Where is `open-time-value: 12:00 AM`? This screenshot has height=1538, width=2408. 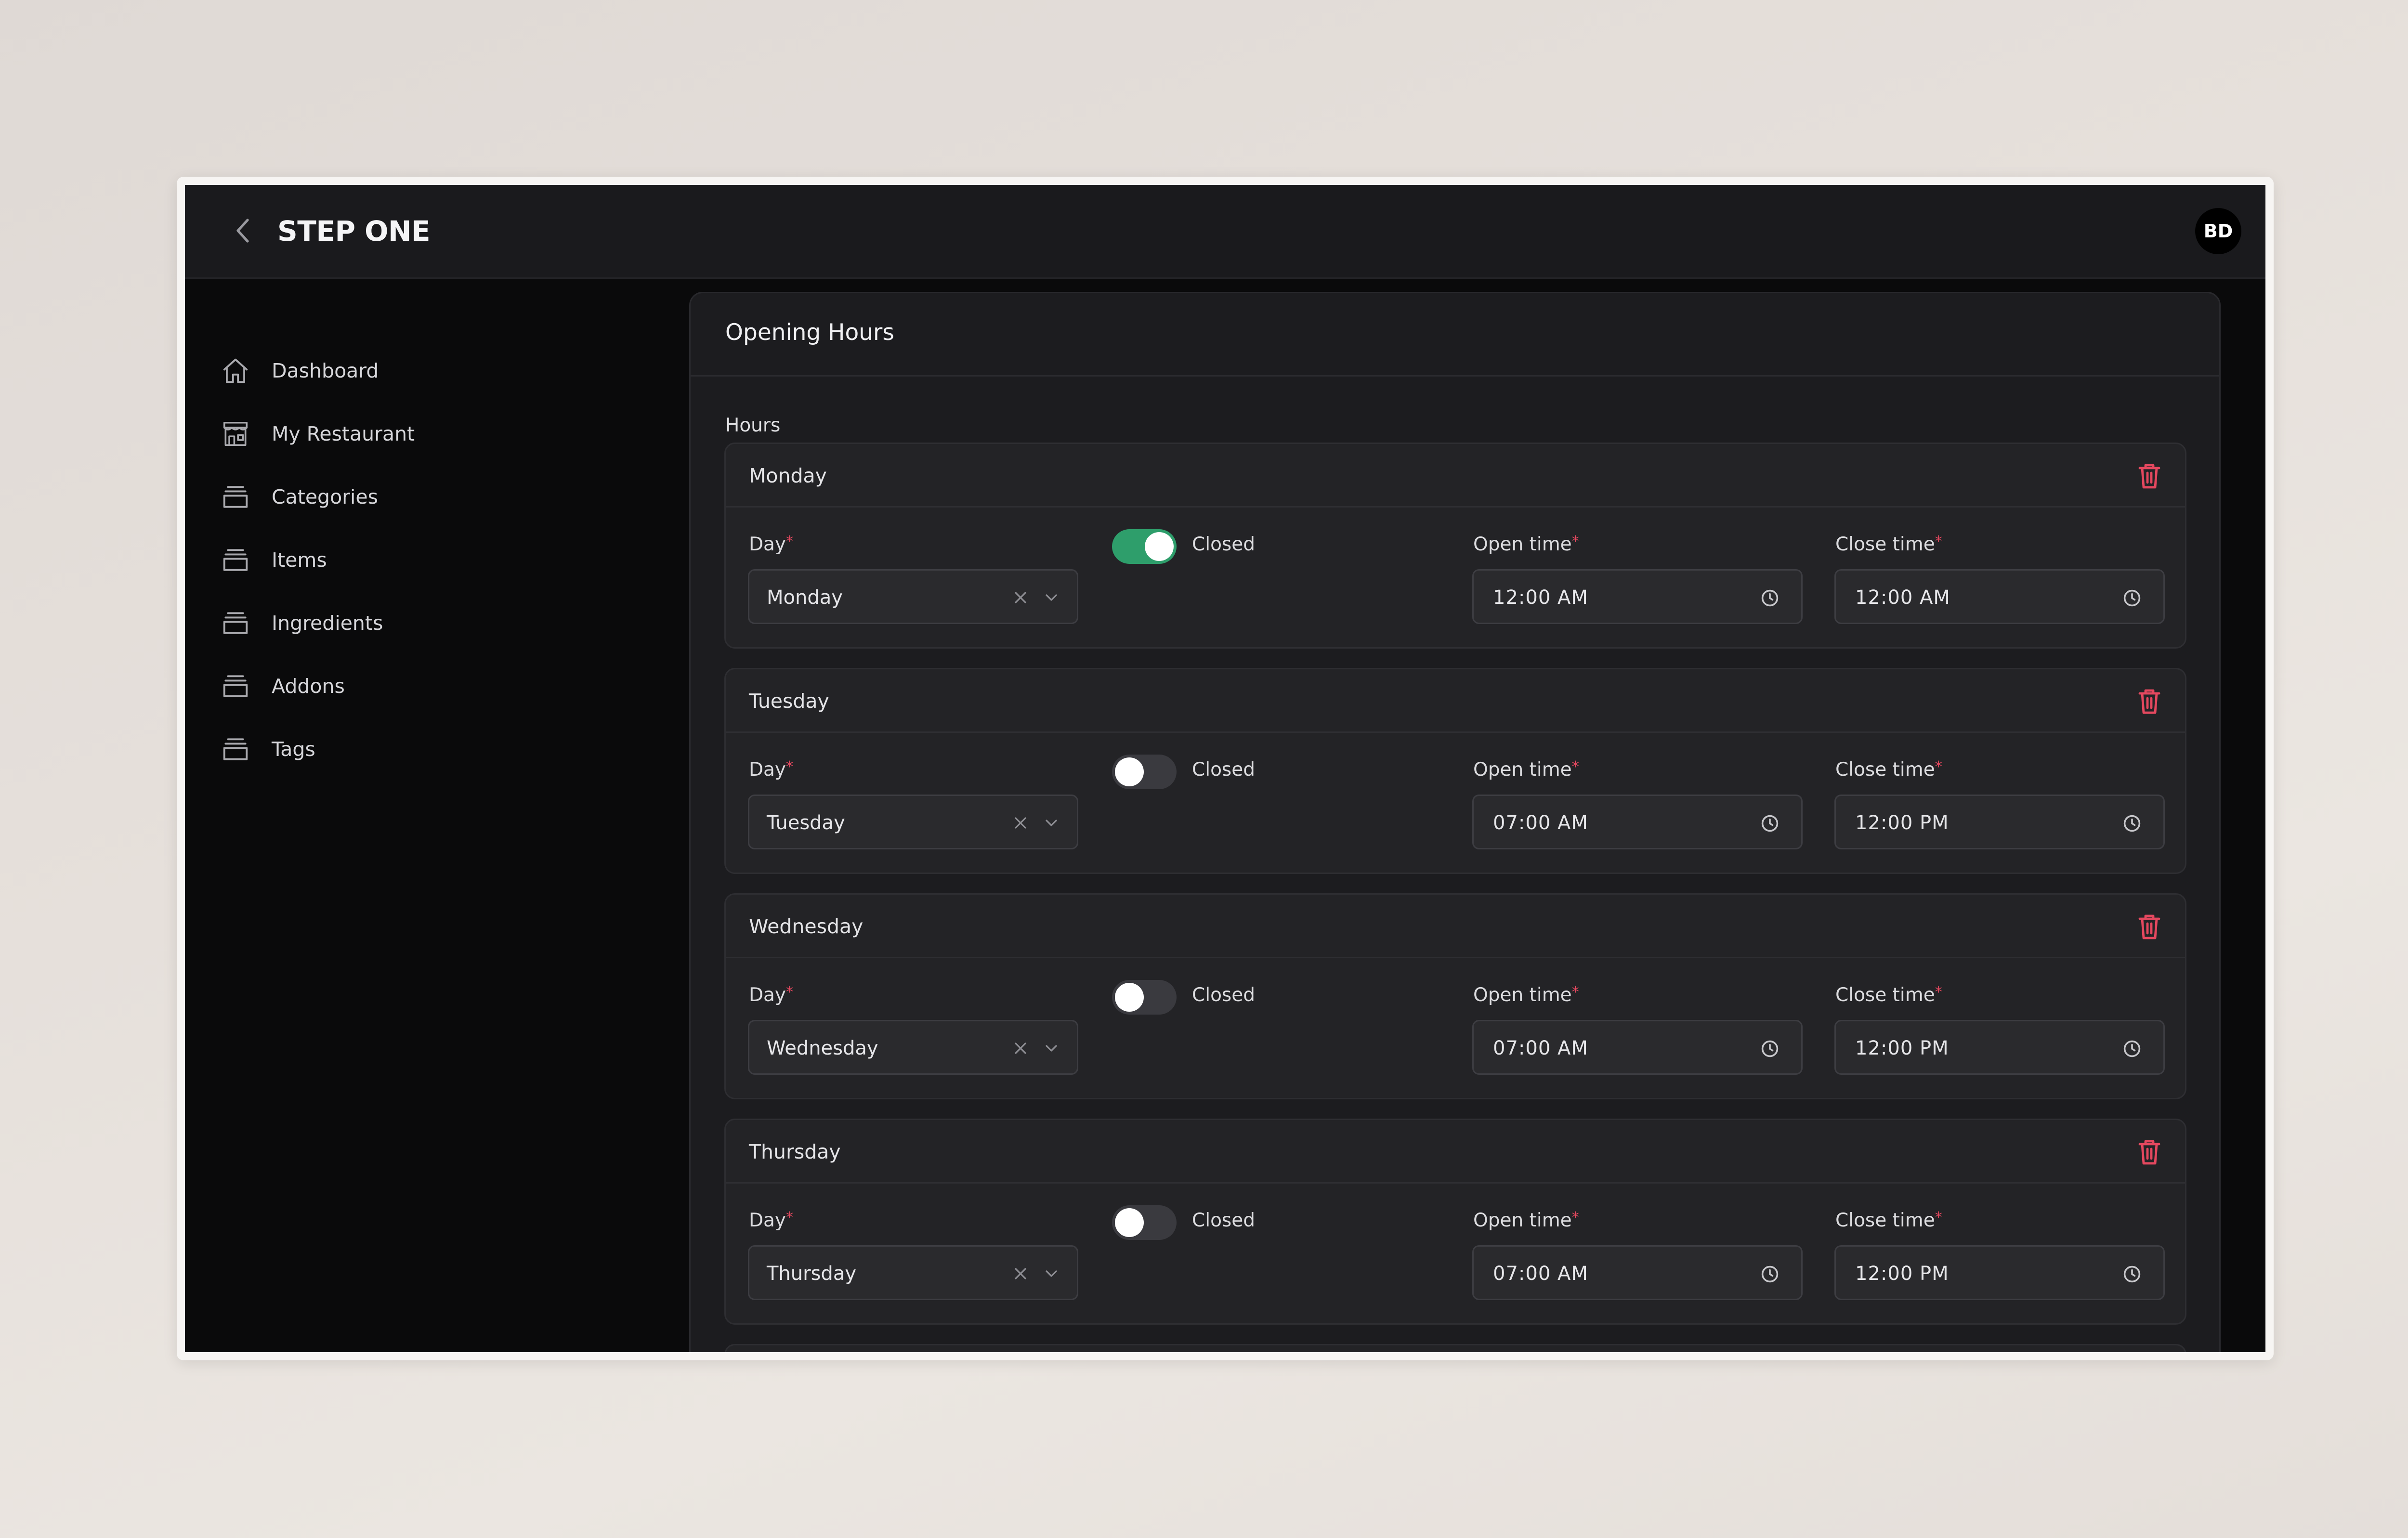
open-time-value: 12:00 AM is located at coordinates (1540, 598).